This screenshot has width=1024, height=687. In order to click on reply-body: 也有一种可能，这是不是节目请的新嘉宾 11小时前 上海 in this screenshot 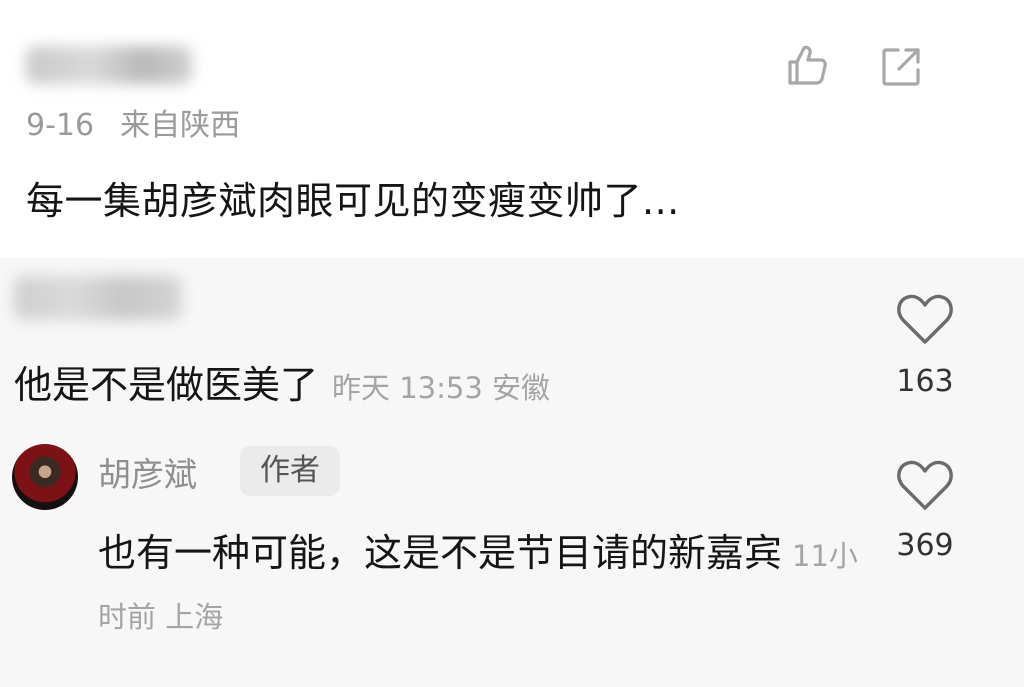, I will do `click(478, 585)`.